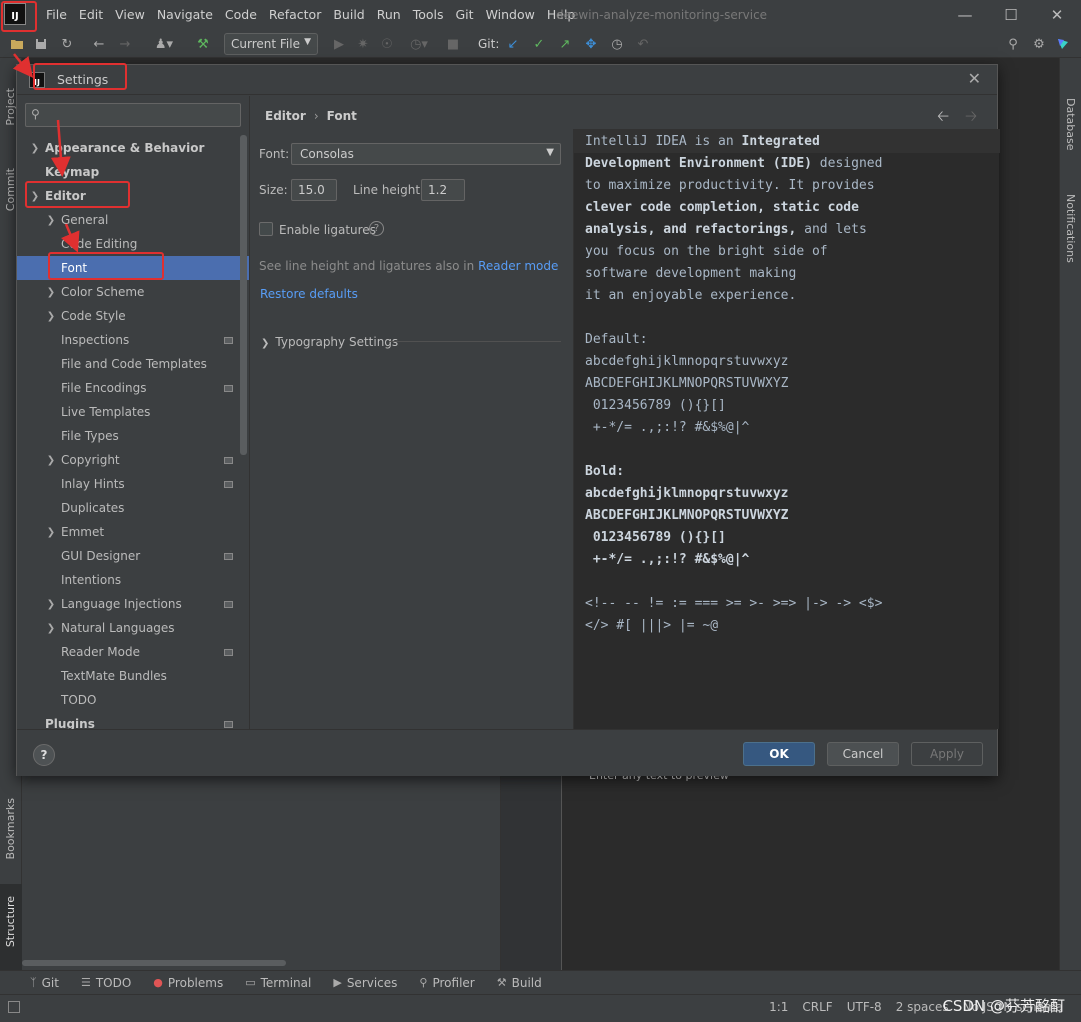 Image resolution: width=1081 pixels, height=1022 pixels. What do you see at coordinates (133, 340) in the screenshot?
I see `tree-item-inspections: Inspections` at bounding box center [133, 340].